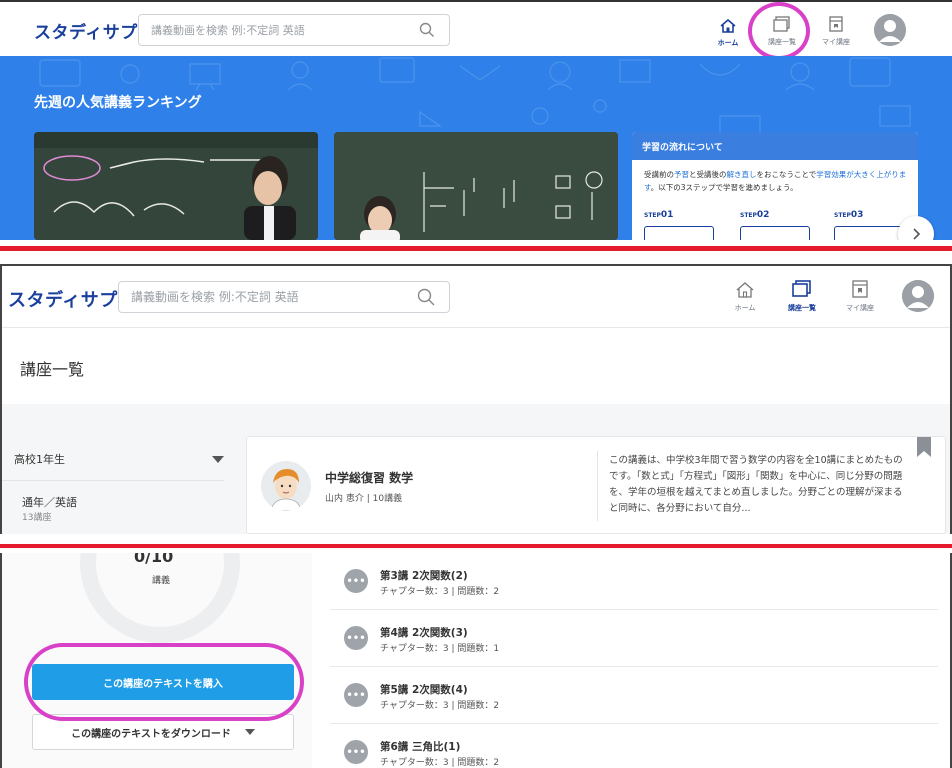 Image resolution: width=952 pixels, height=768 pixels. I want to click on lecture-title: 第3講 2次関数(2), so click(424, 576).